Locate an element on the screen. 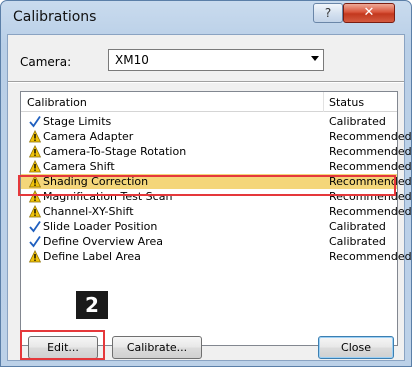  close-button-label: Close is located at coordinates (356, 347).